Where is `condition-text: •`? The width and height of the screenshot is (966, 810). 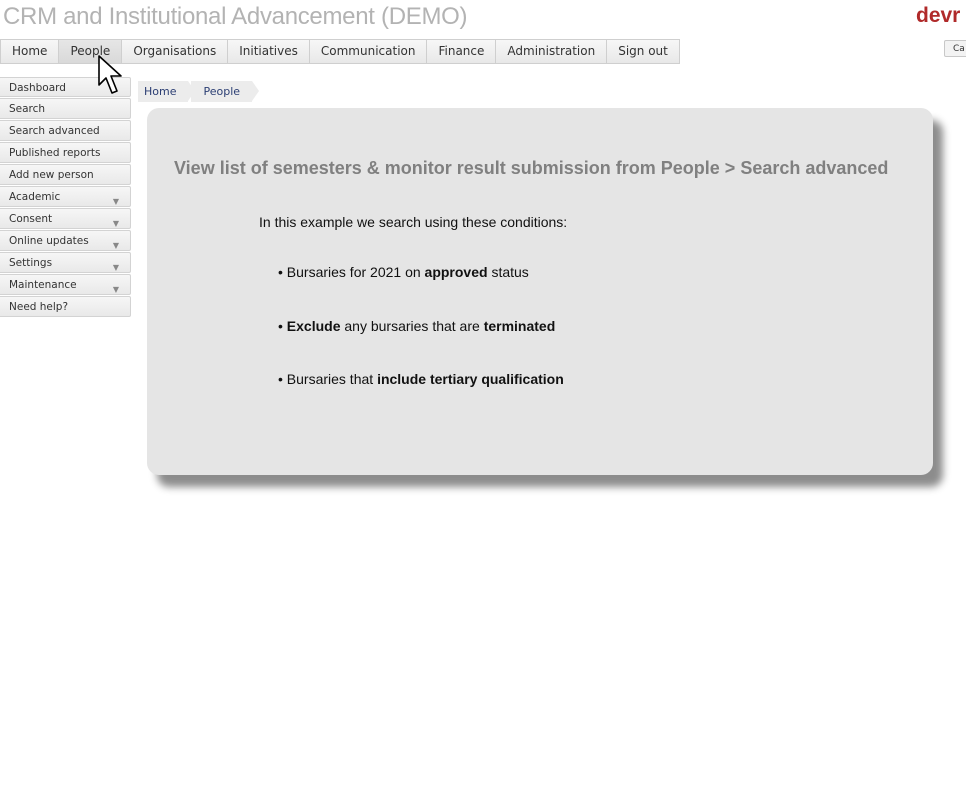
condition-text: • is located at coordinates (282, 326).